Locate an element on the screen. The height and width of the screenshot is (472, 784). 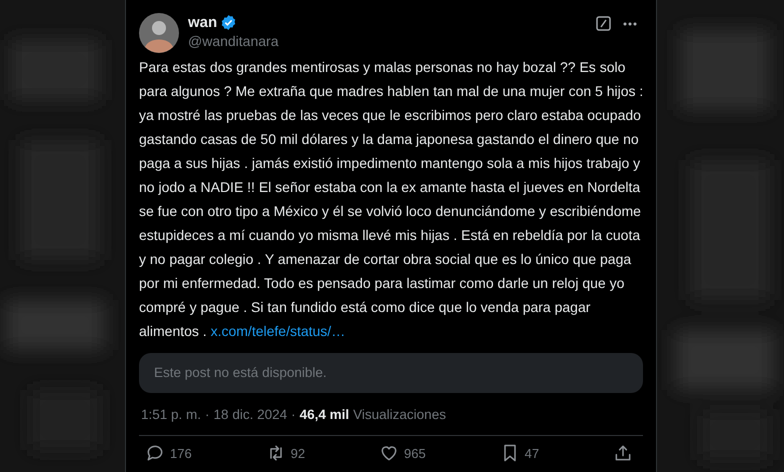
view-count: 46,4 mil is located at coordinates (325, 415).